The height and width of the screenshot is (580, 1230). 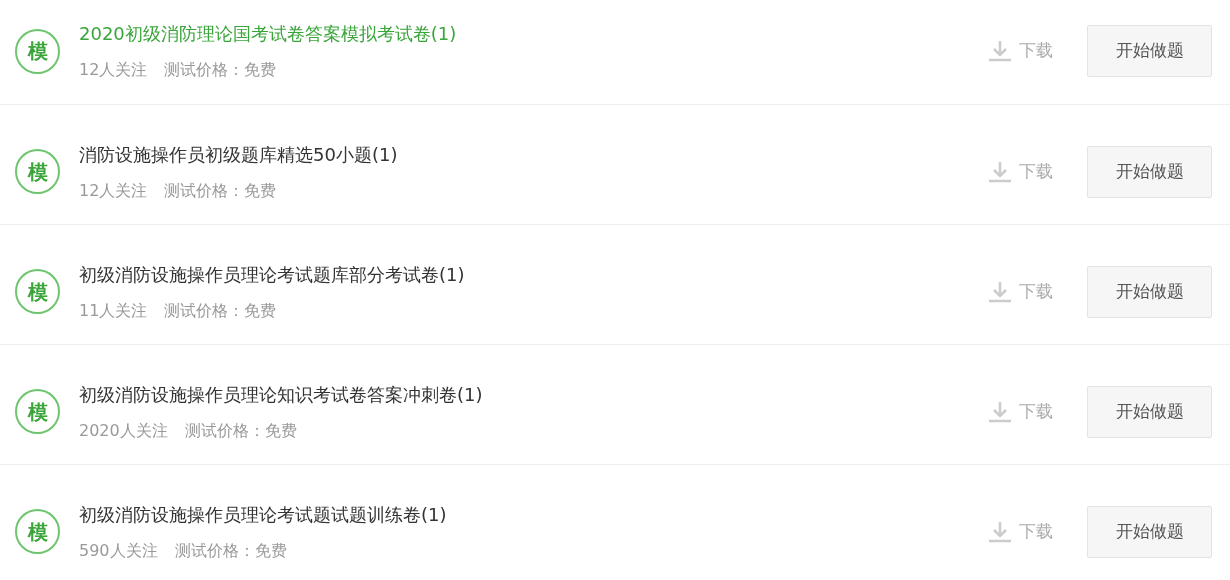 I want to click on exam-title: 初级消防设施操作员理论知识考试卷答案冲刺卷(1), so click(x=533, y=394).